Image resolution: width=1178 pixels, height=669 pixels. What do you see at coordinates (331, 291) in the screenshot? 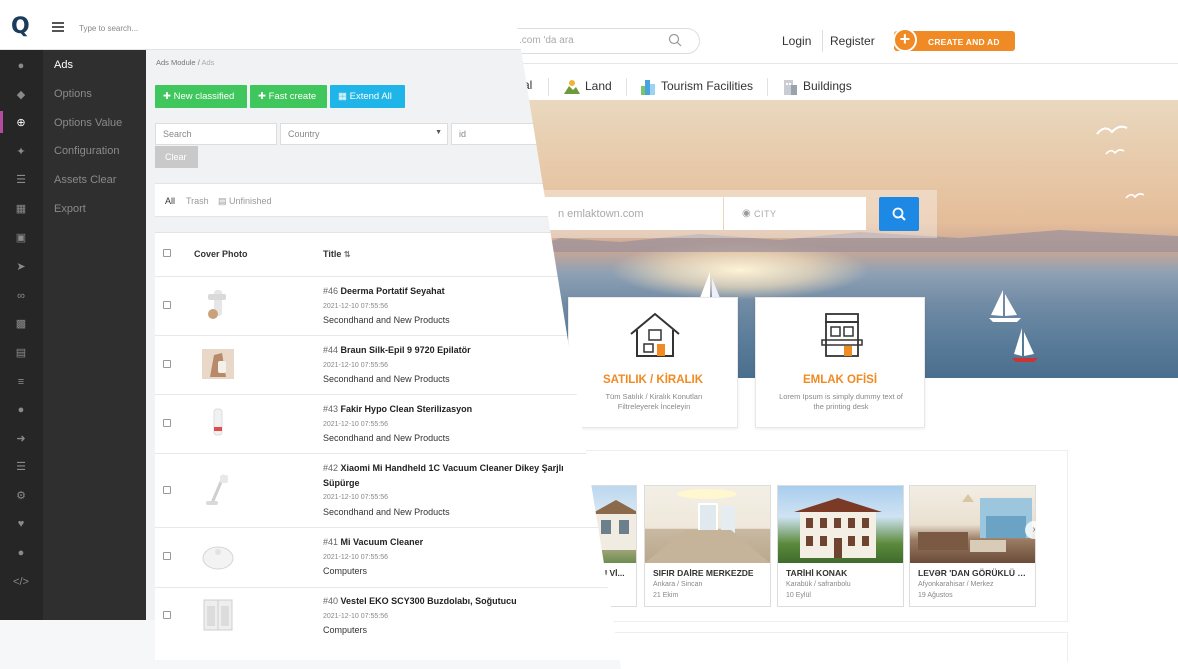
I see `row-id: #46` at bounding box center [331, 291].